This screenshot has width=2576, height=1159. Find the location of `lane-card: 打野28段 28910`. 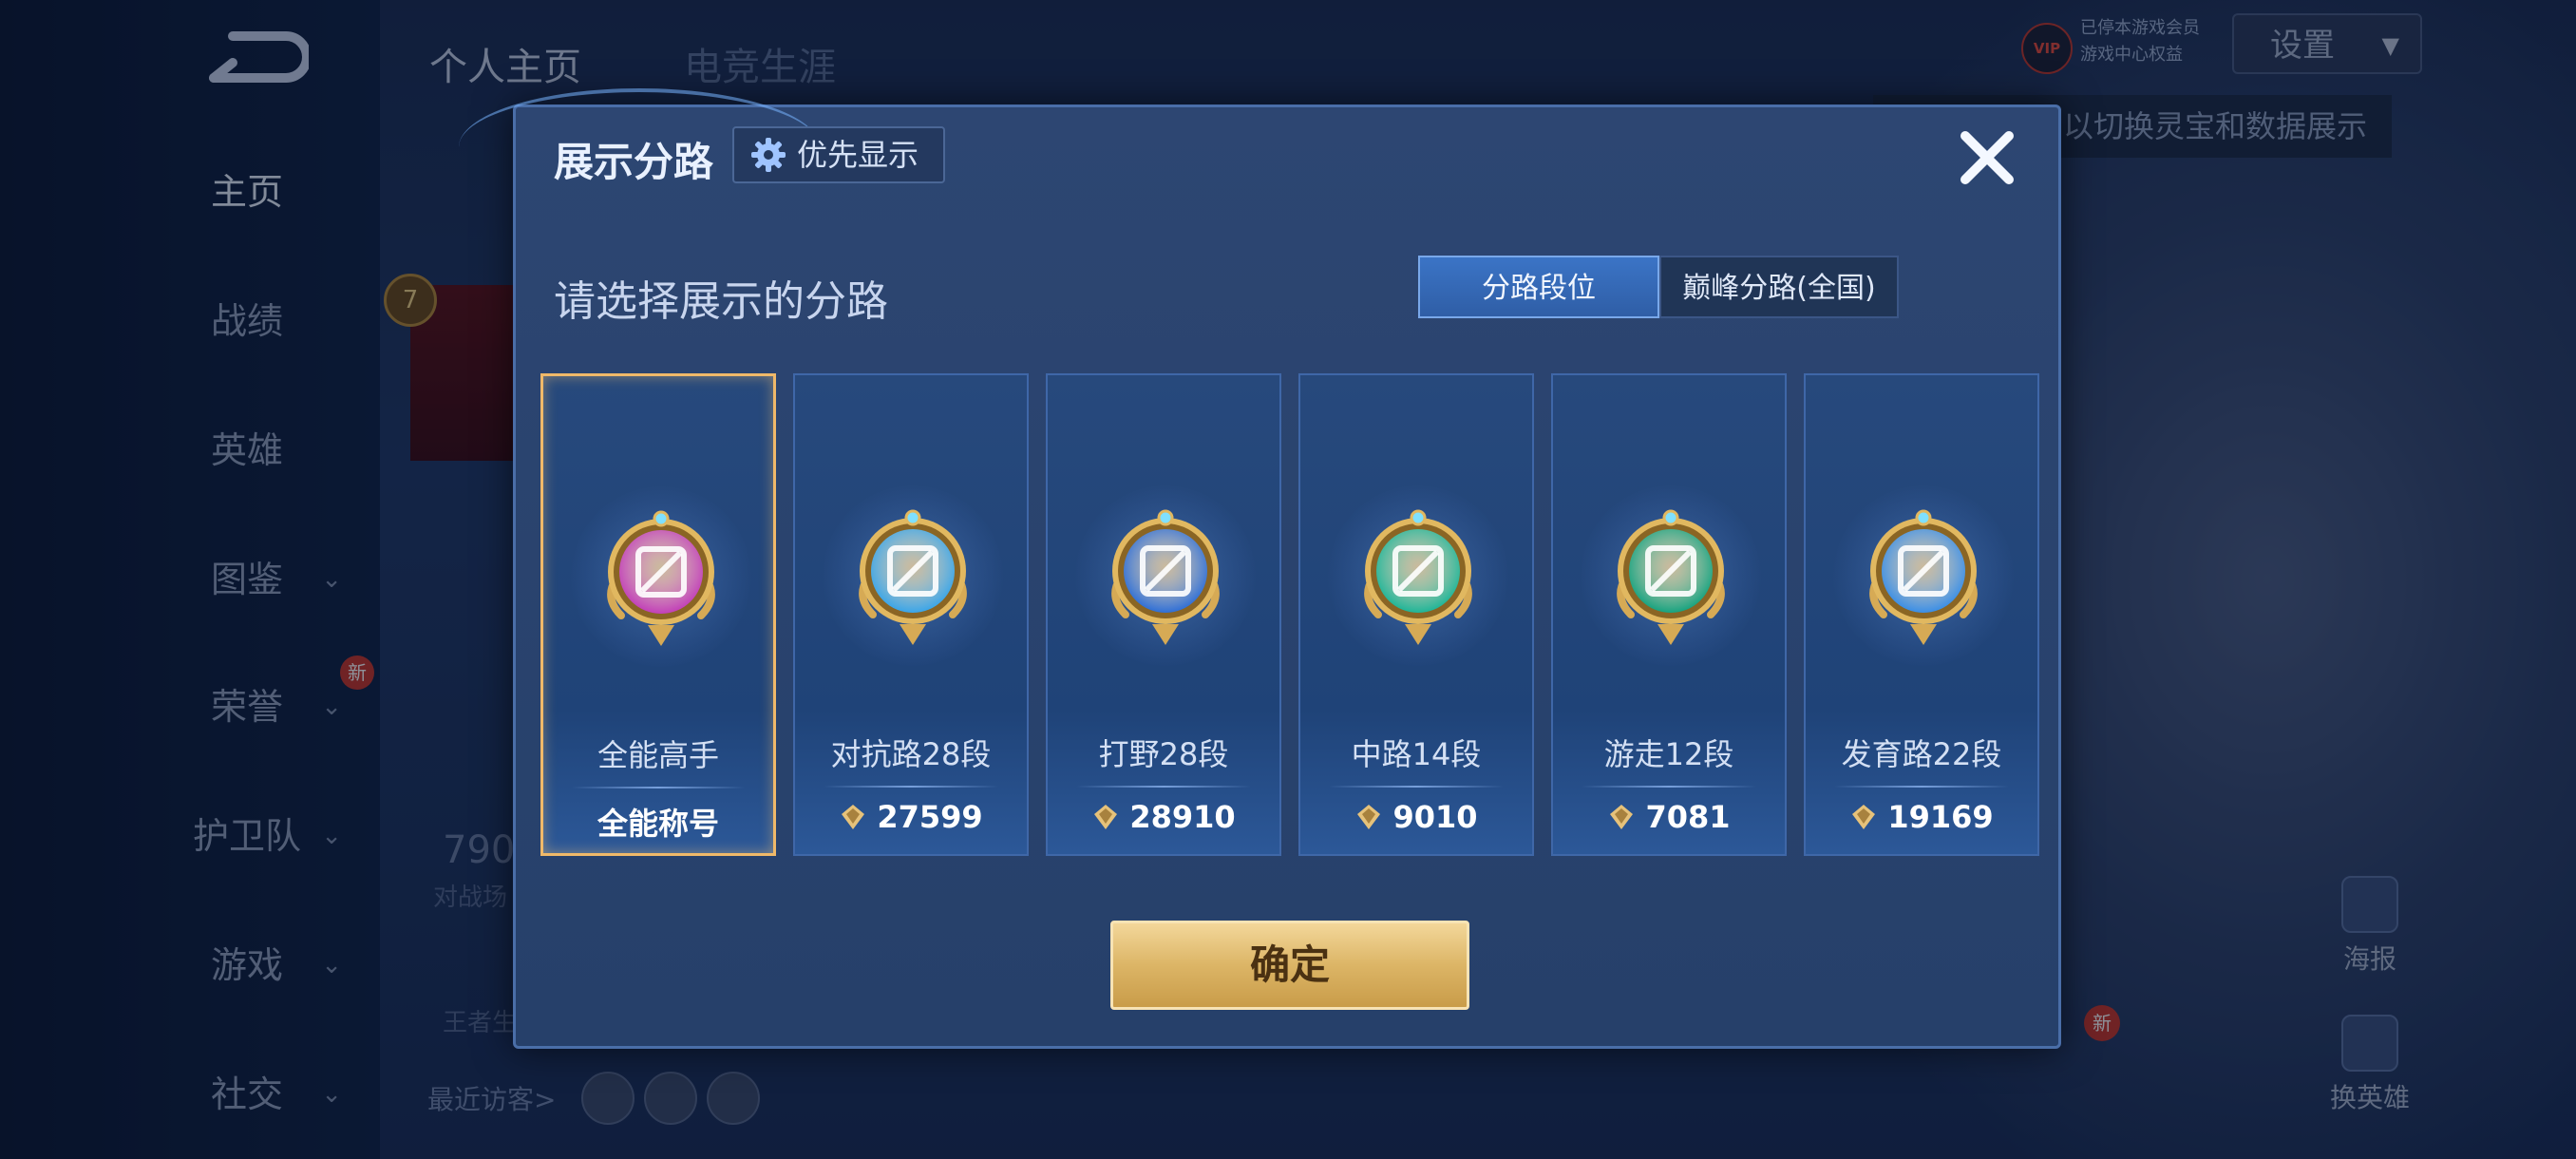

lane-card: 打野28段 28910 is located at coordinates (1163, 614).